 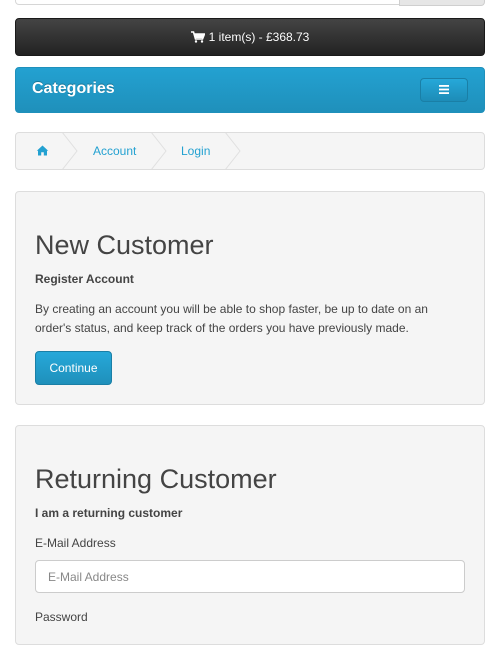 What do you see at coordinates (259, 37) in the screenshot?
I see `cart-total-label: 1 item(s) - £368.73` at bounding box center [259, 37].